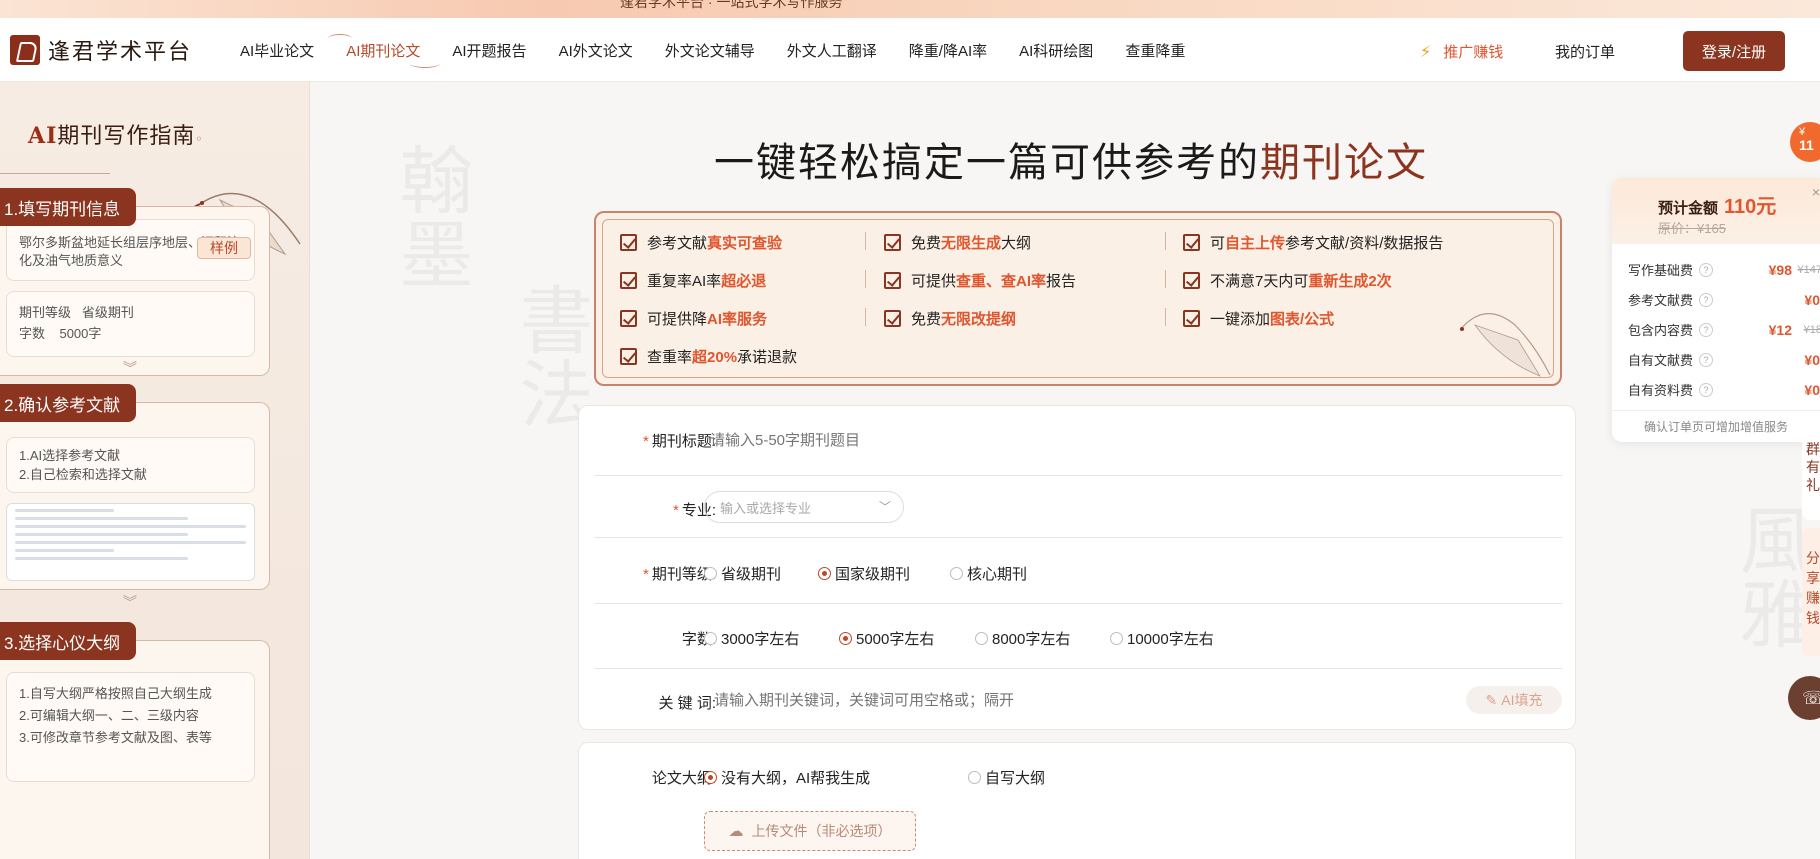  Describe the element at coordinates (742, 573) in the screenshot. I see `level-option-provincial: 省级期刊` at that location.